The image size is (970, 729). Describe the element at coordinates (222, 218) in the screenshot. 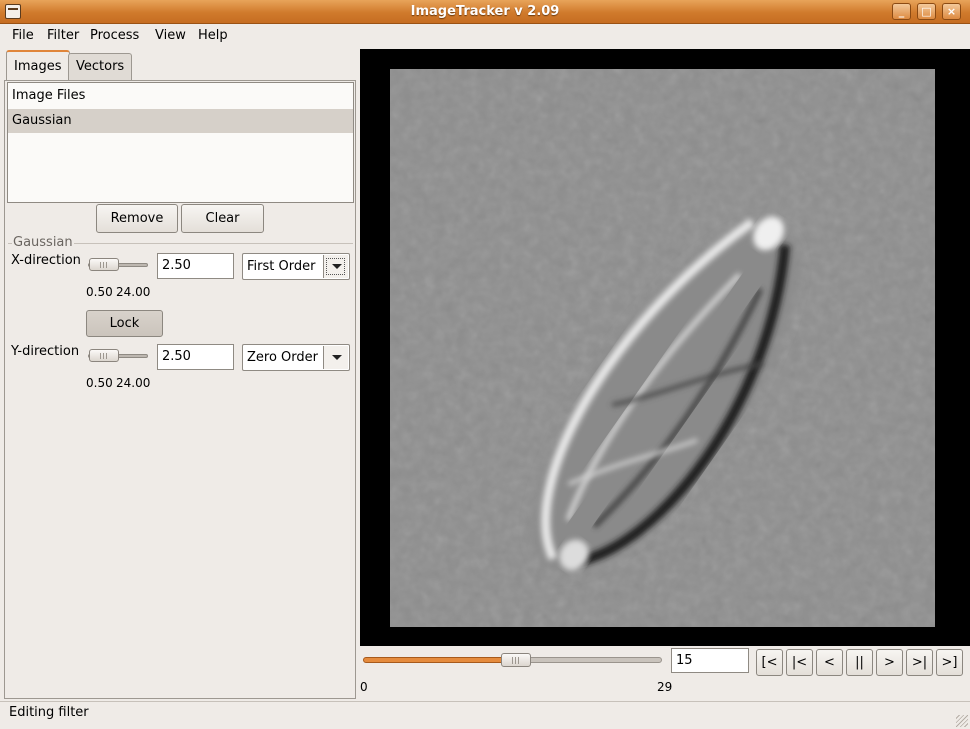

I see `clear-button: Clear` at that location.